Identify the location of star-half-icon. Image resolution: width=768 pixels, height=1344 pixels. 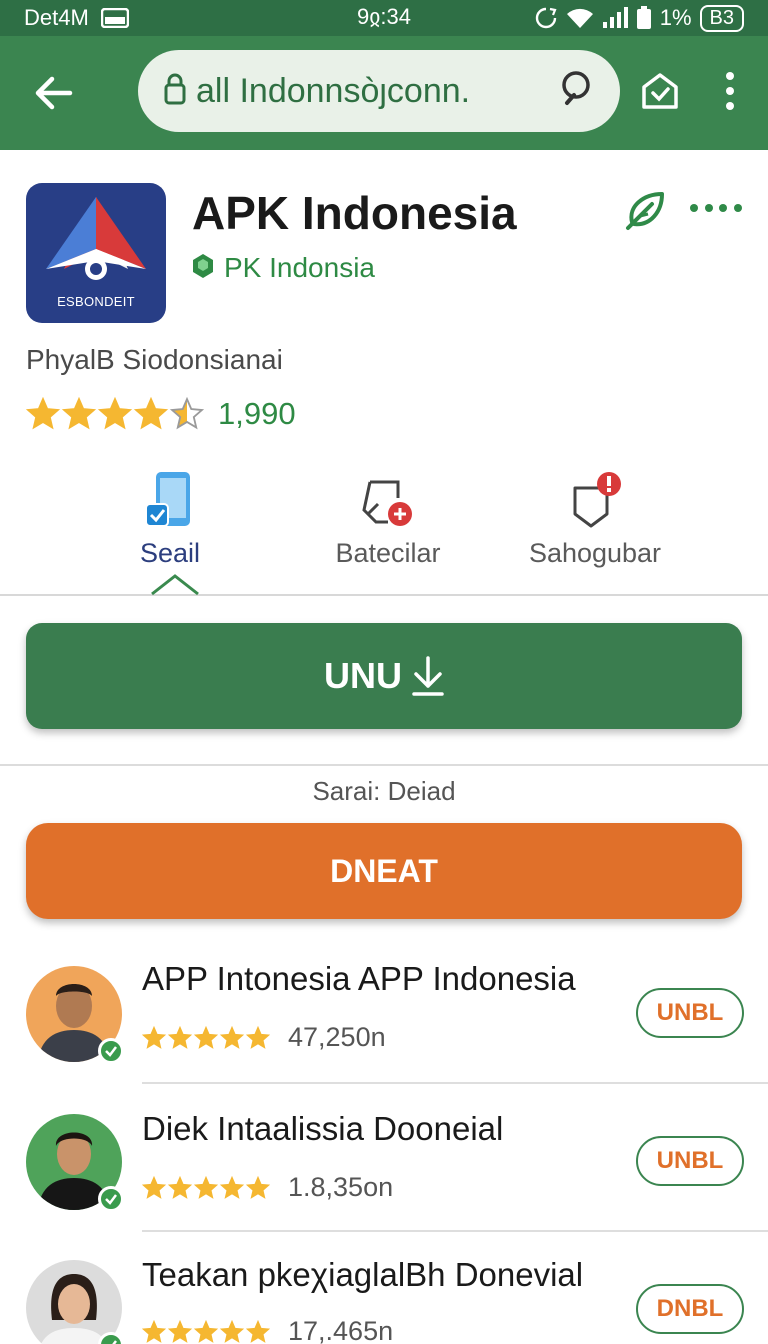
(187, 413).